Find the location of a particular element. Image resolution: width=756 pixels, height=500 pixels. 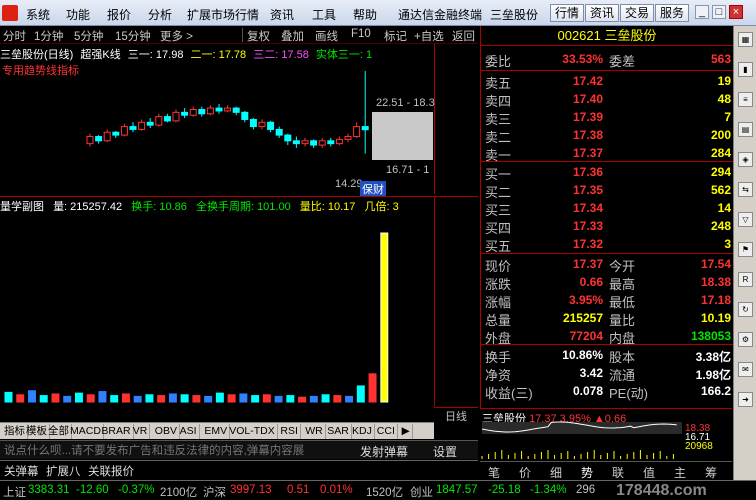

period-timeshare: 分时 is located at coordinates (14, 36).